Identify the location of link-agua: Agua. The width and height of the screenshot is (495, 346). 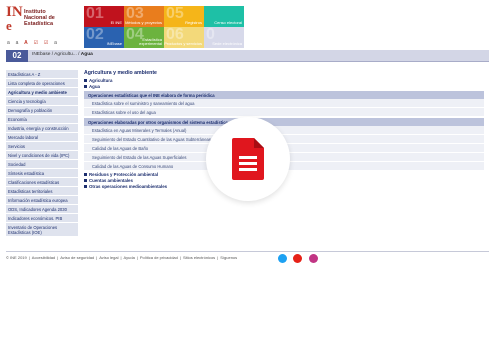
(284, 87).